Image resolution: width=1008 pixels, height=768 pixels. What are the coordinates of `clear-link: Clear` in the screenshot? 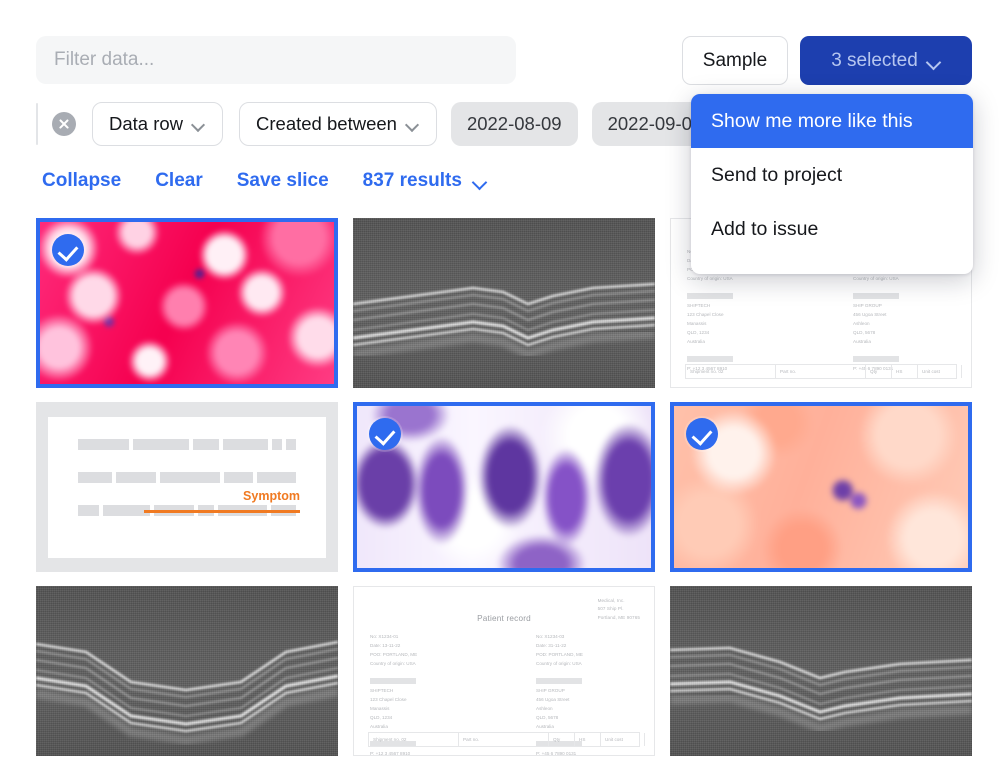 It's located at (179, 181).